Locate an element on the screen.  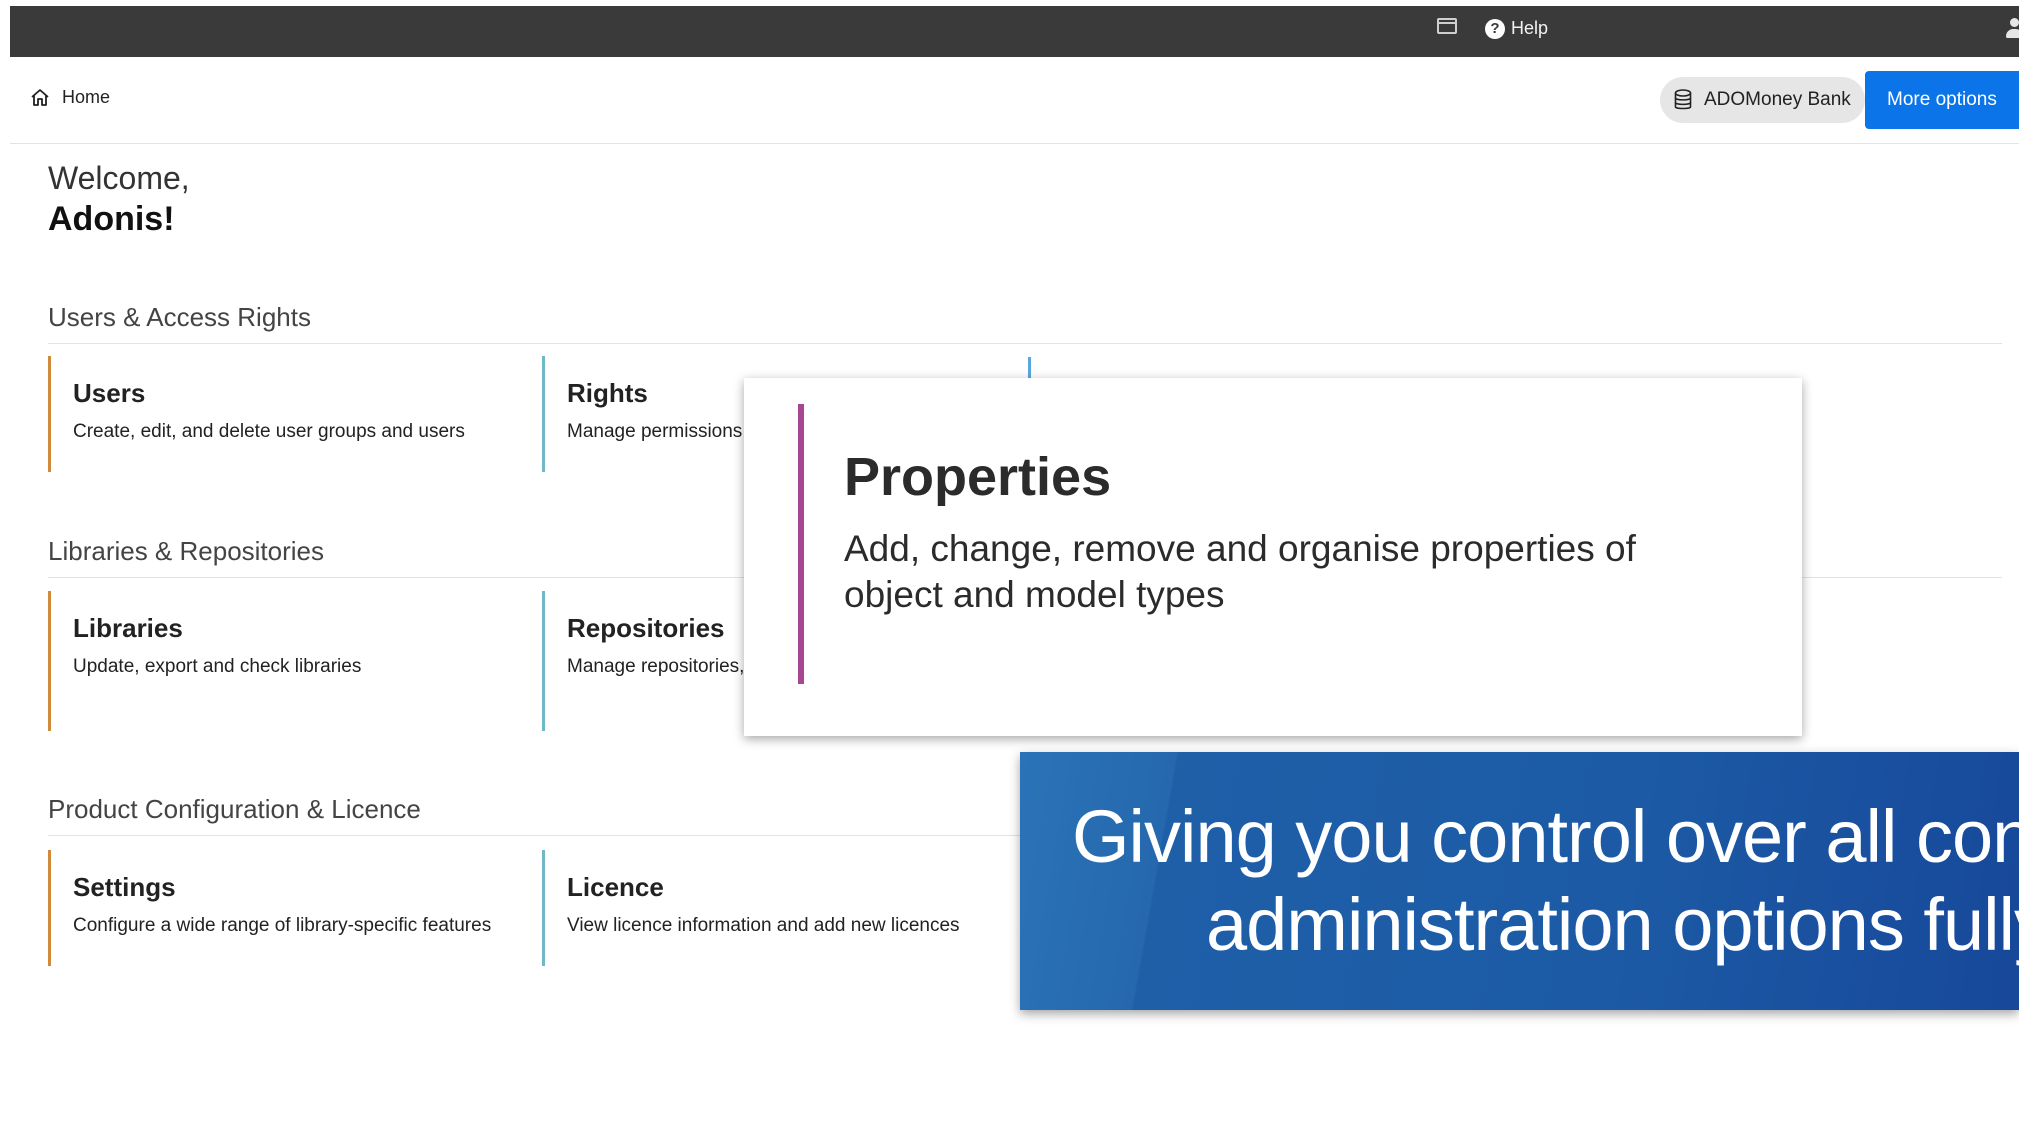
home-link: Home is located at coordinates (70, 97).